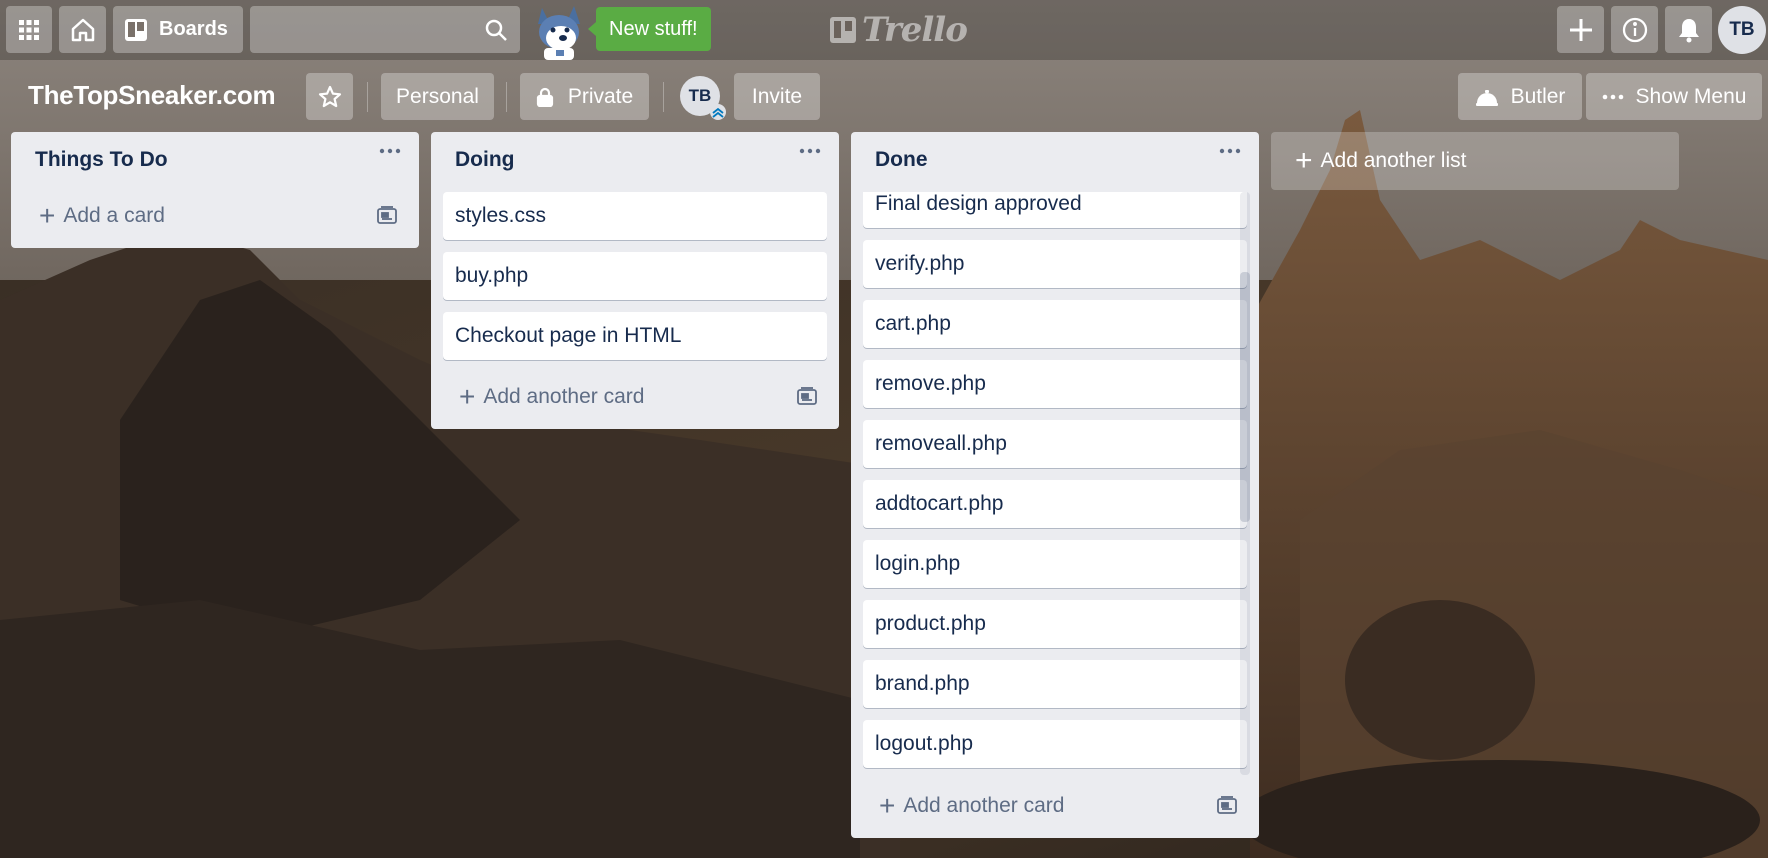 Image resolution: width=1768 pixels, height=858 pixels. I want to click on search-input, so click(385, 29).